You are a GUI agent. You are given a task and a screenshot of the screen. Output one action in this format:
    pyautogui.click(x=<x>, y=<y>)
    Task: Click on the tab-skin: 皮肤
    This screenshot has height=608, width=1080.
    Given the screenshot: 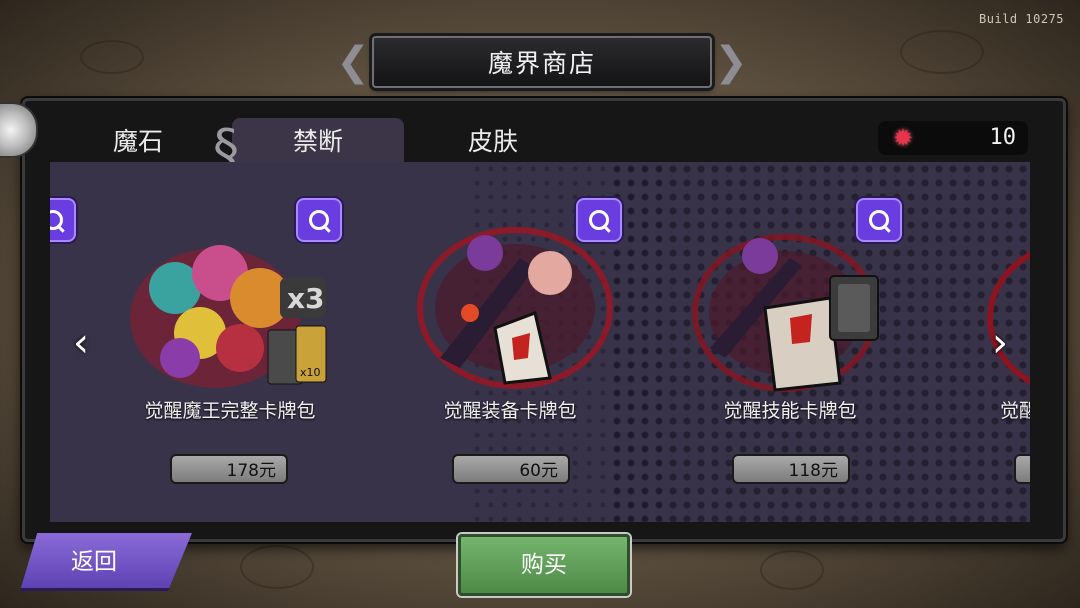 What is the action you would take?
    pyautogui.click(x=493, y=140)
    